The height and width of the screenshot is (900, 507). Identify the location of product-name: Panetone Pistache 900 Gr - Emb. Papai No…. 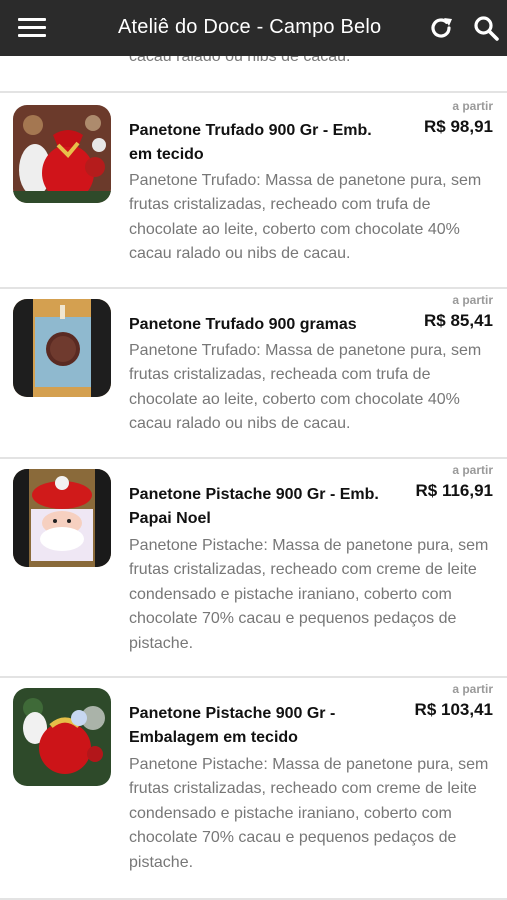
(254, 506).